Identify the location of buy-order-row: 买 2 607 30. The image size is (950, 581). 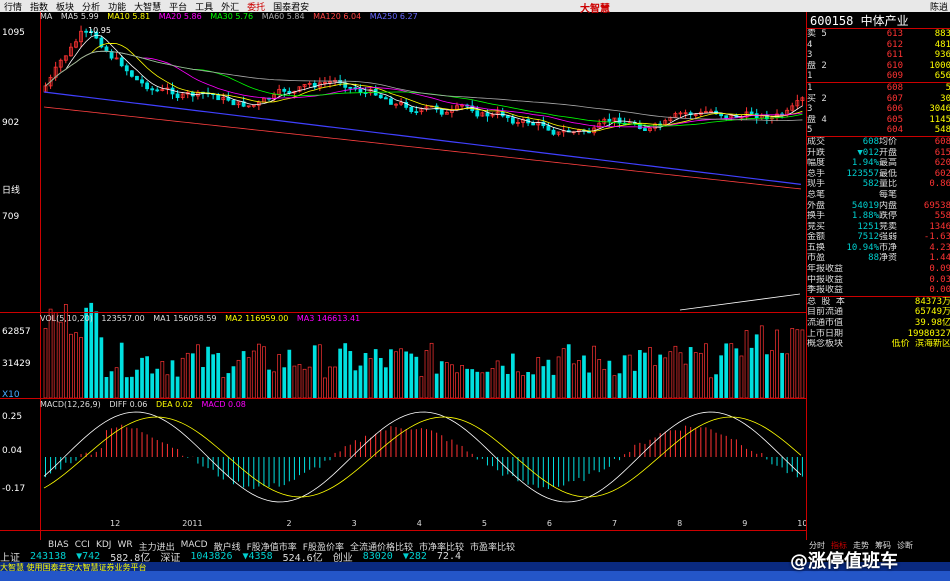
(878, 99).